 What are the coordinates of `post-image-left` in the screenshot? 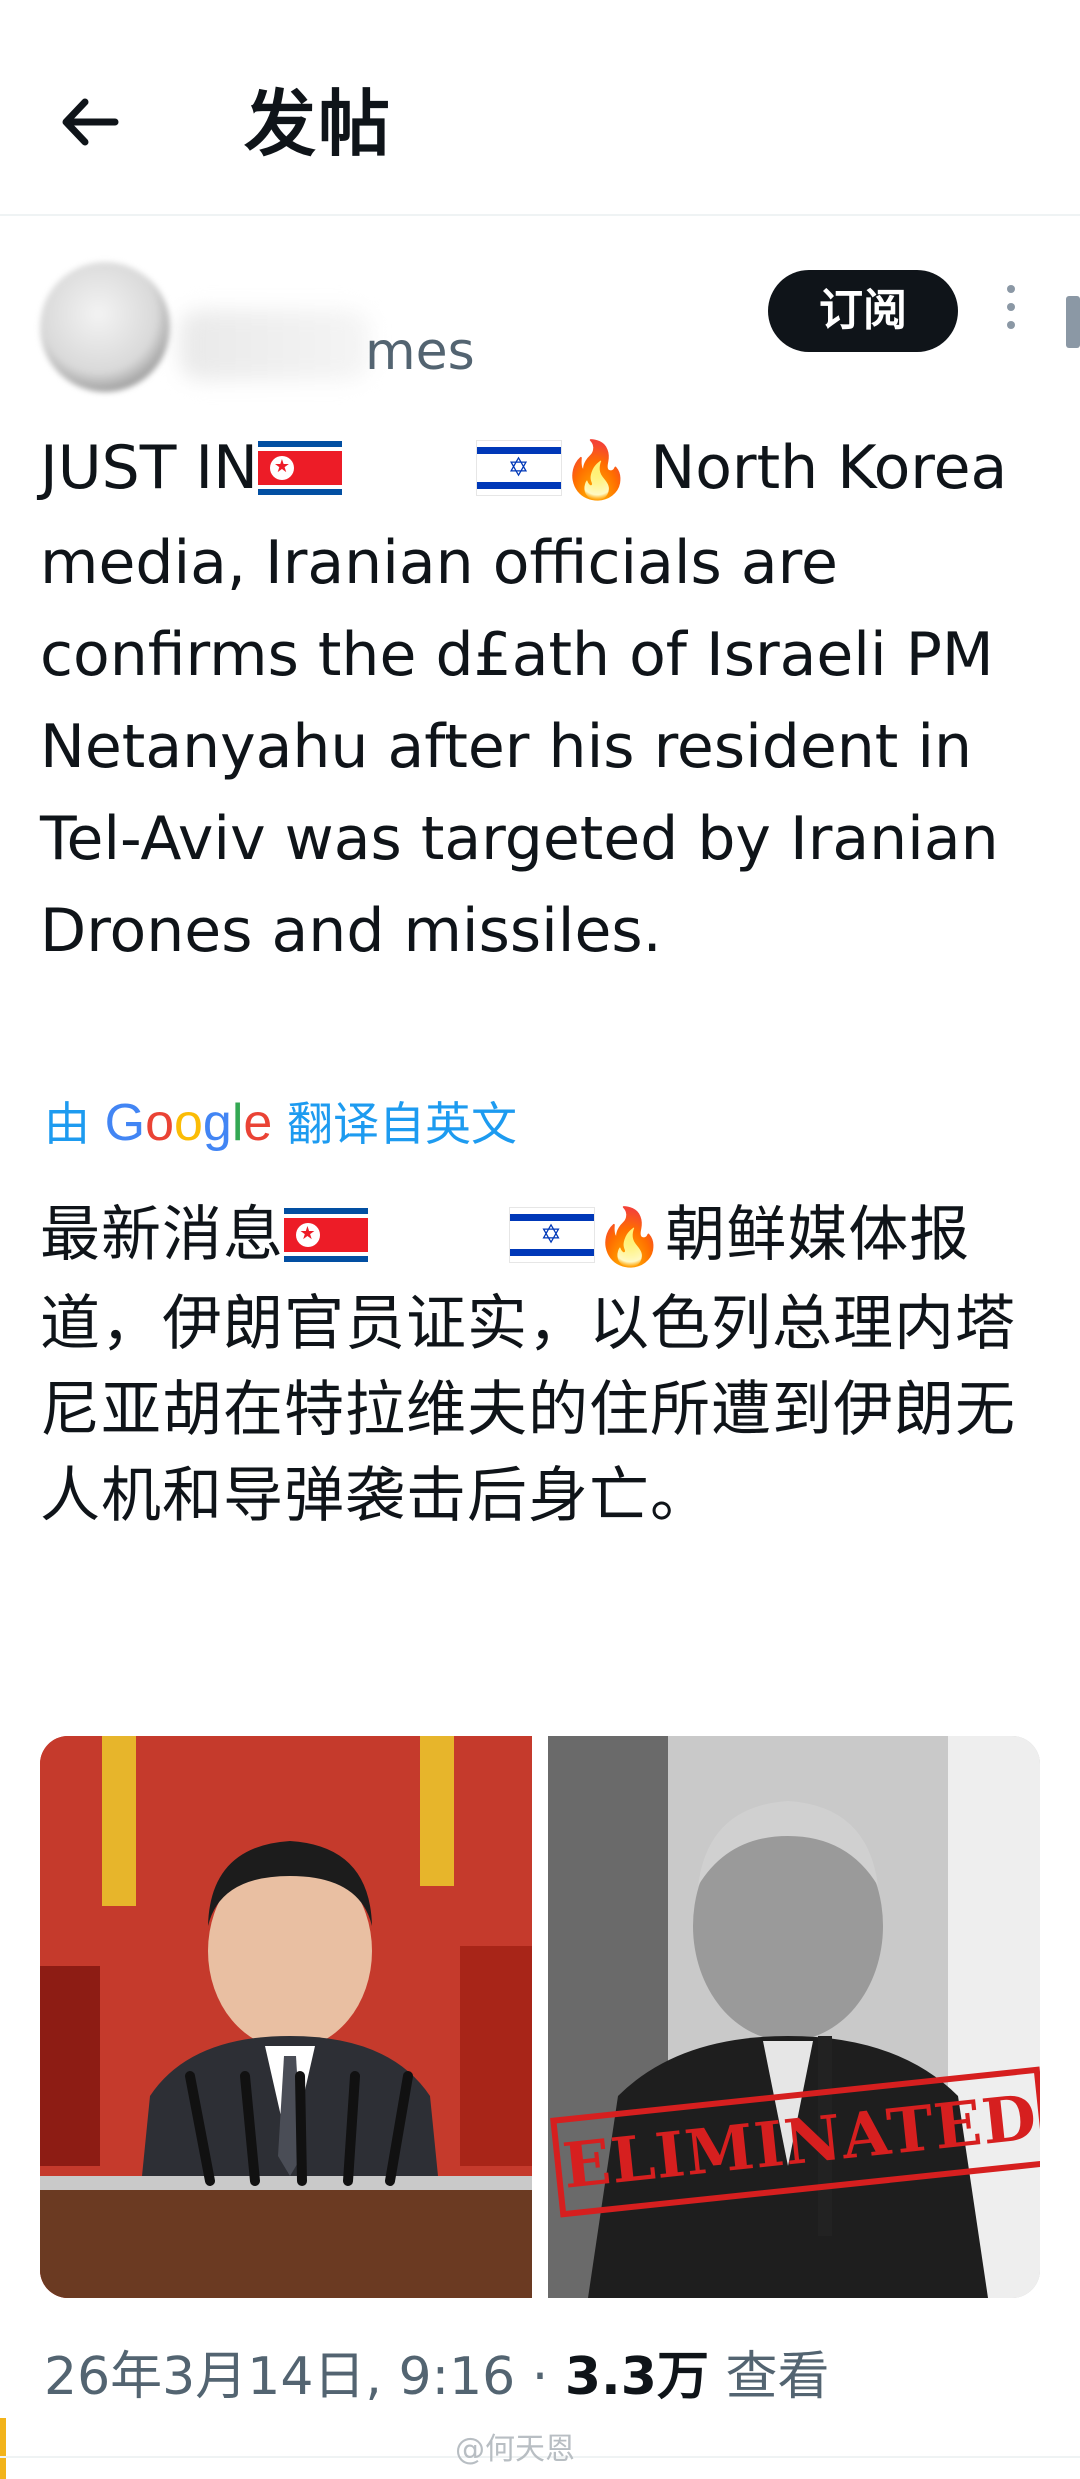 It's located at (286, 2017).